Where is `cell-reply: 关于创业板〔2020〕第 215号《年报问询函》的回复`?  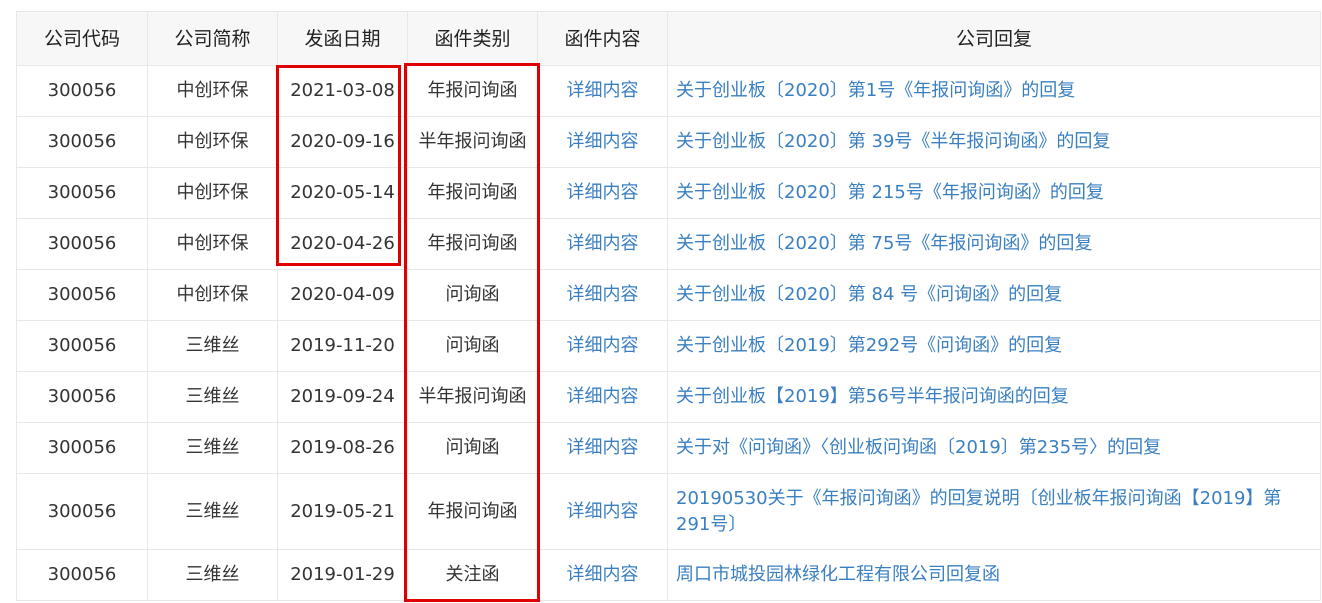 cell-reply: 关于创业板〔2020〕第 215号《年报问询函》的回复 is located at coordinates (994, 193).